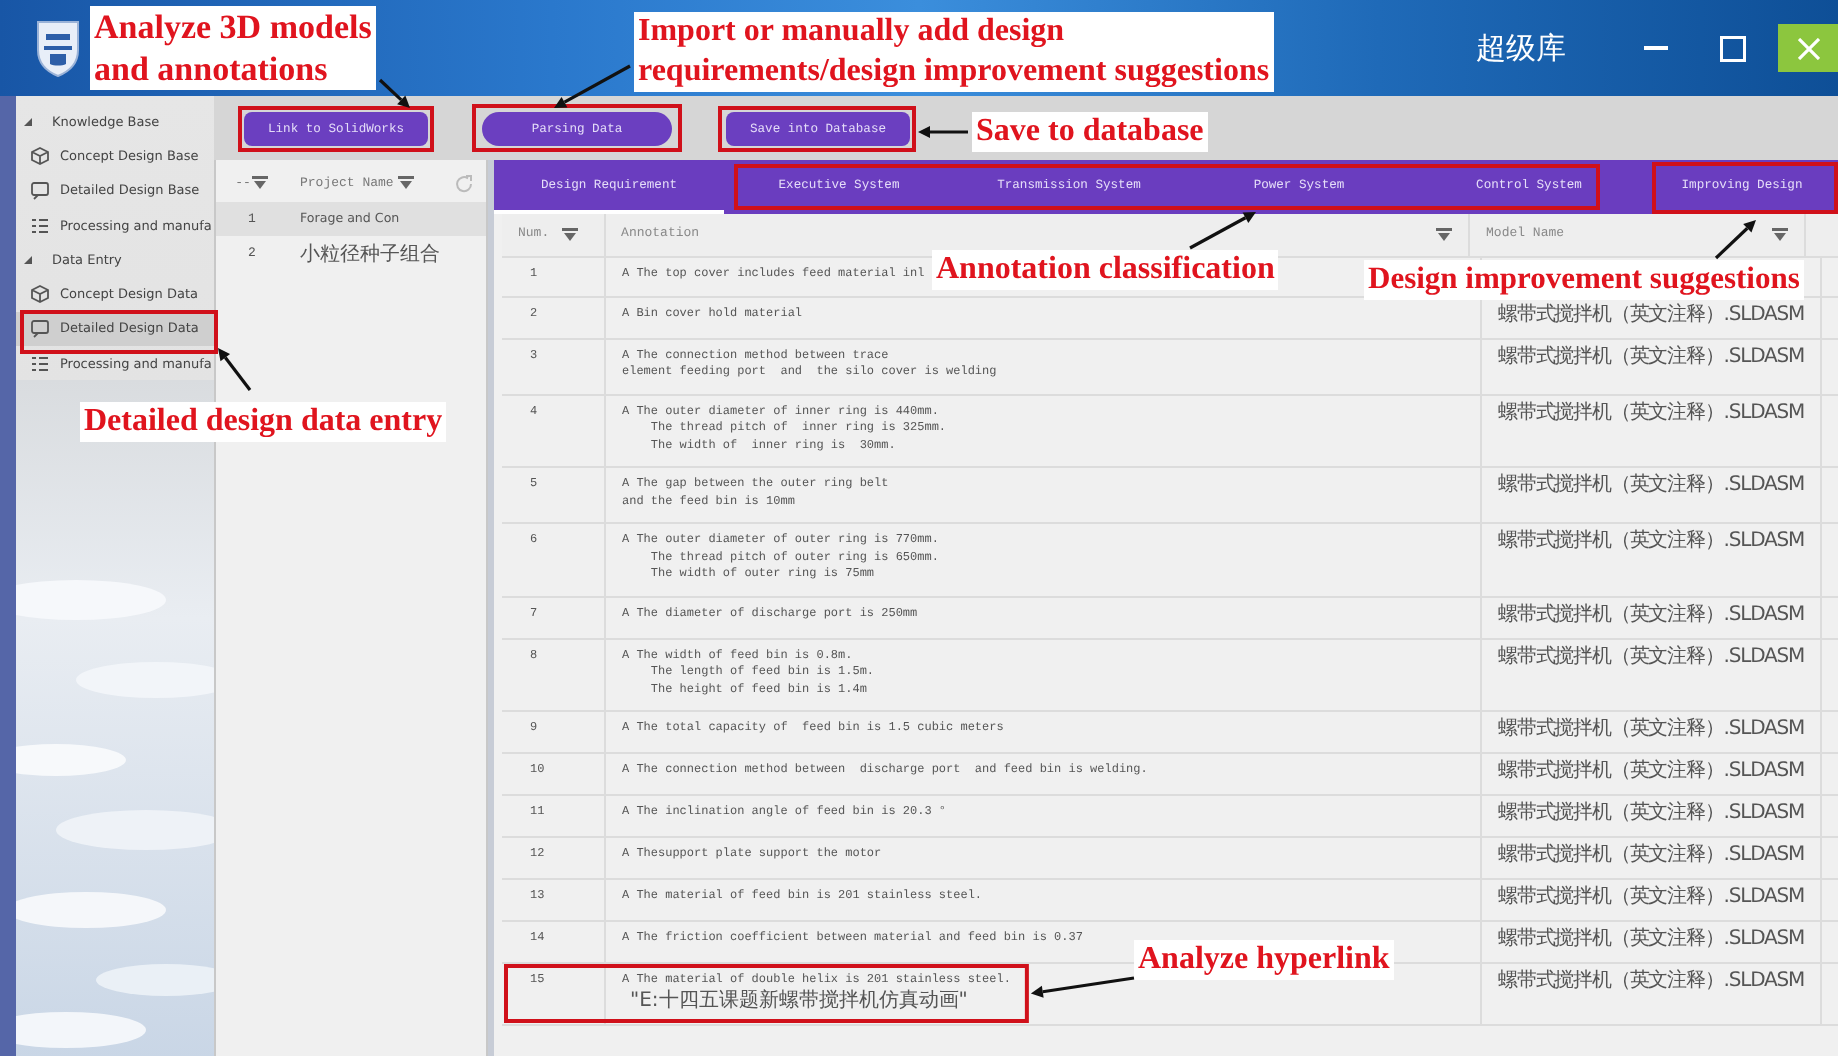 This screenshot has height=1056, width=1838. Describe the element at coordinates (1656, 48) in the screenshot. I see `minimize-icon` at that location.